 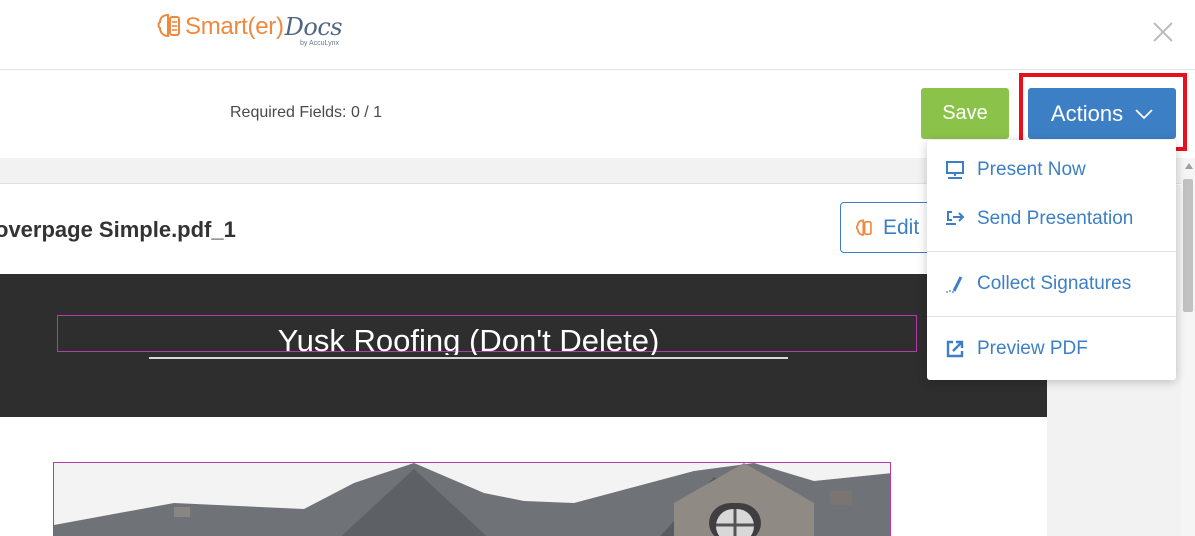 I want to click on document-header-row: overpage Simple.pdf_1 Edit, so click(x=523, y=229).